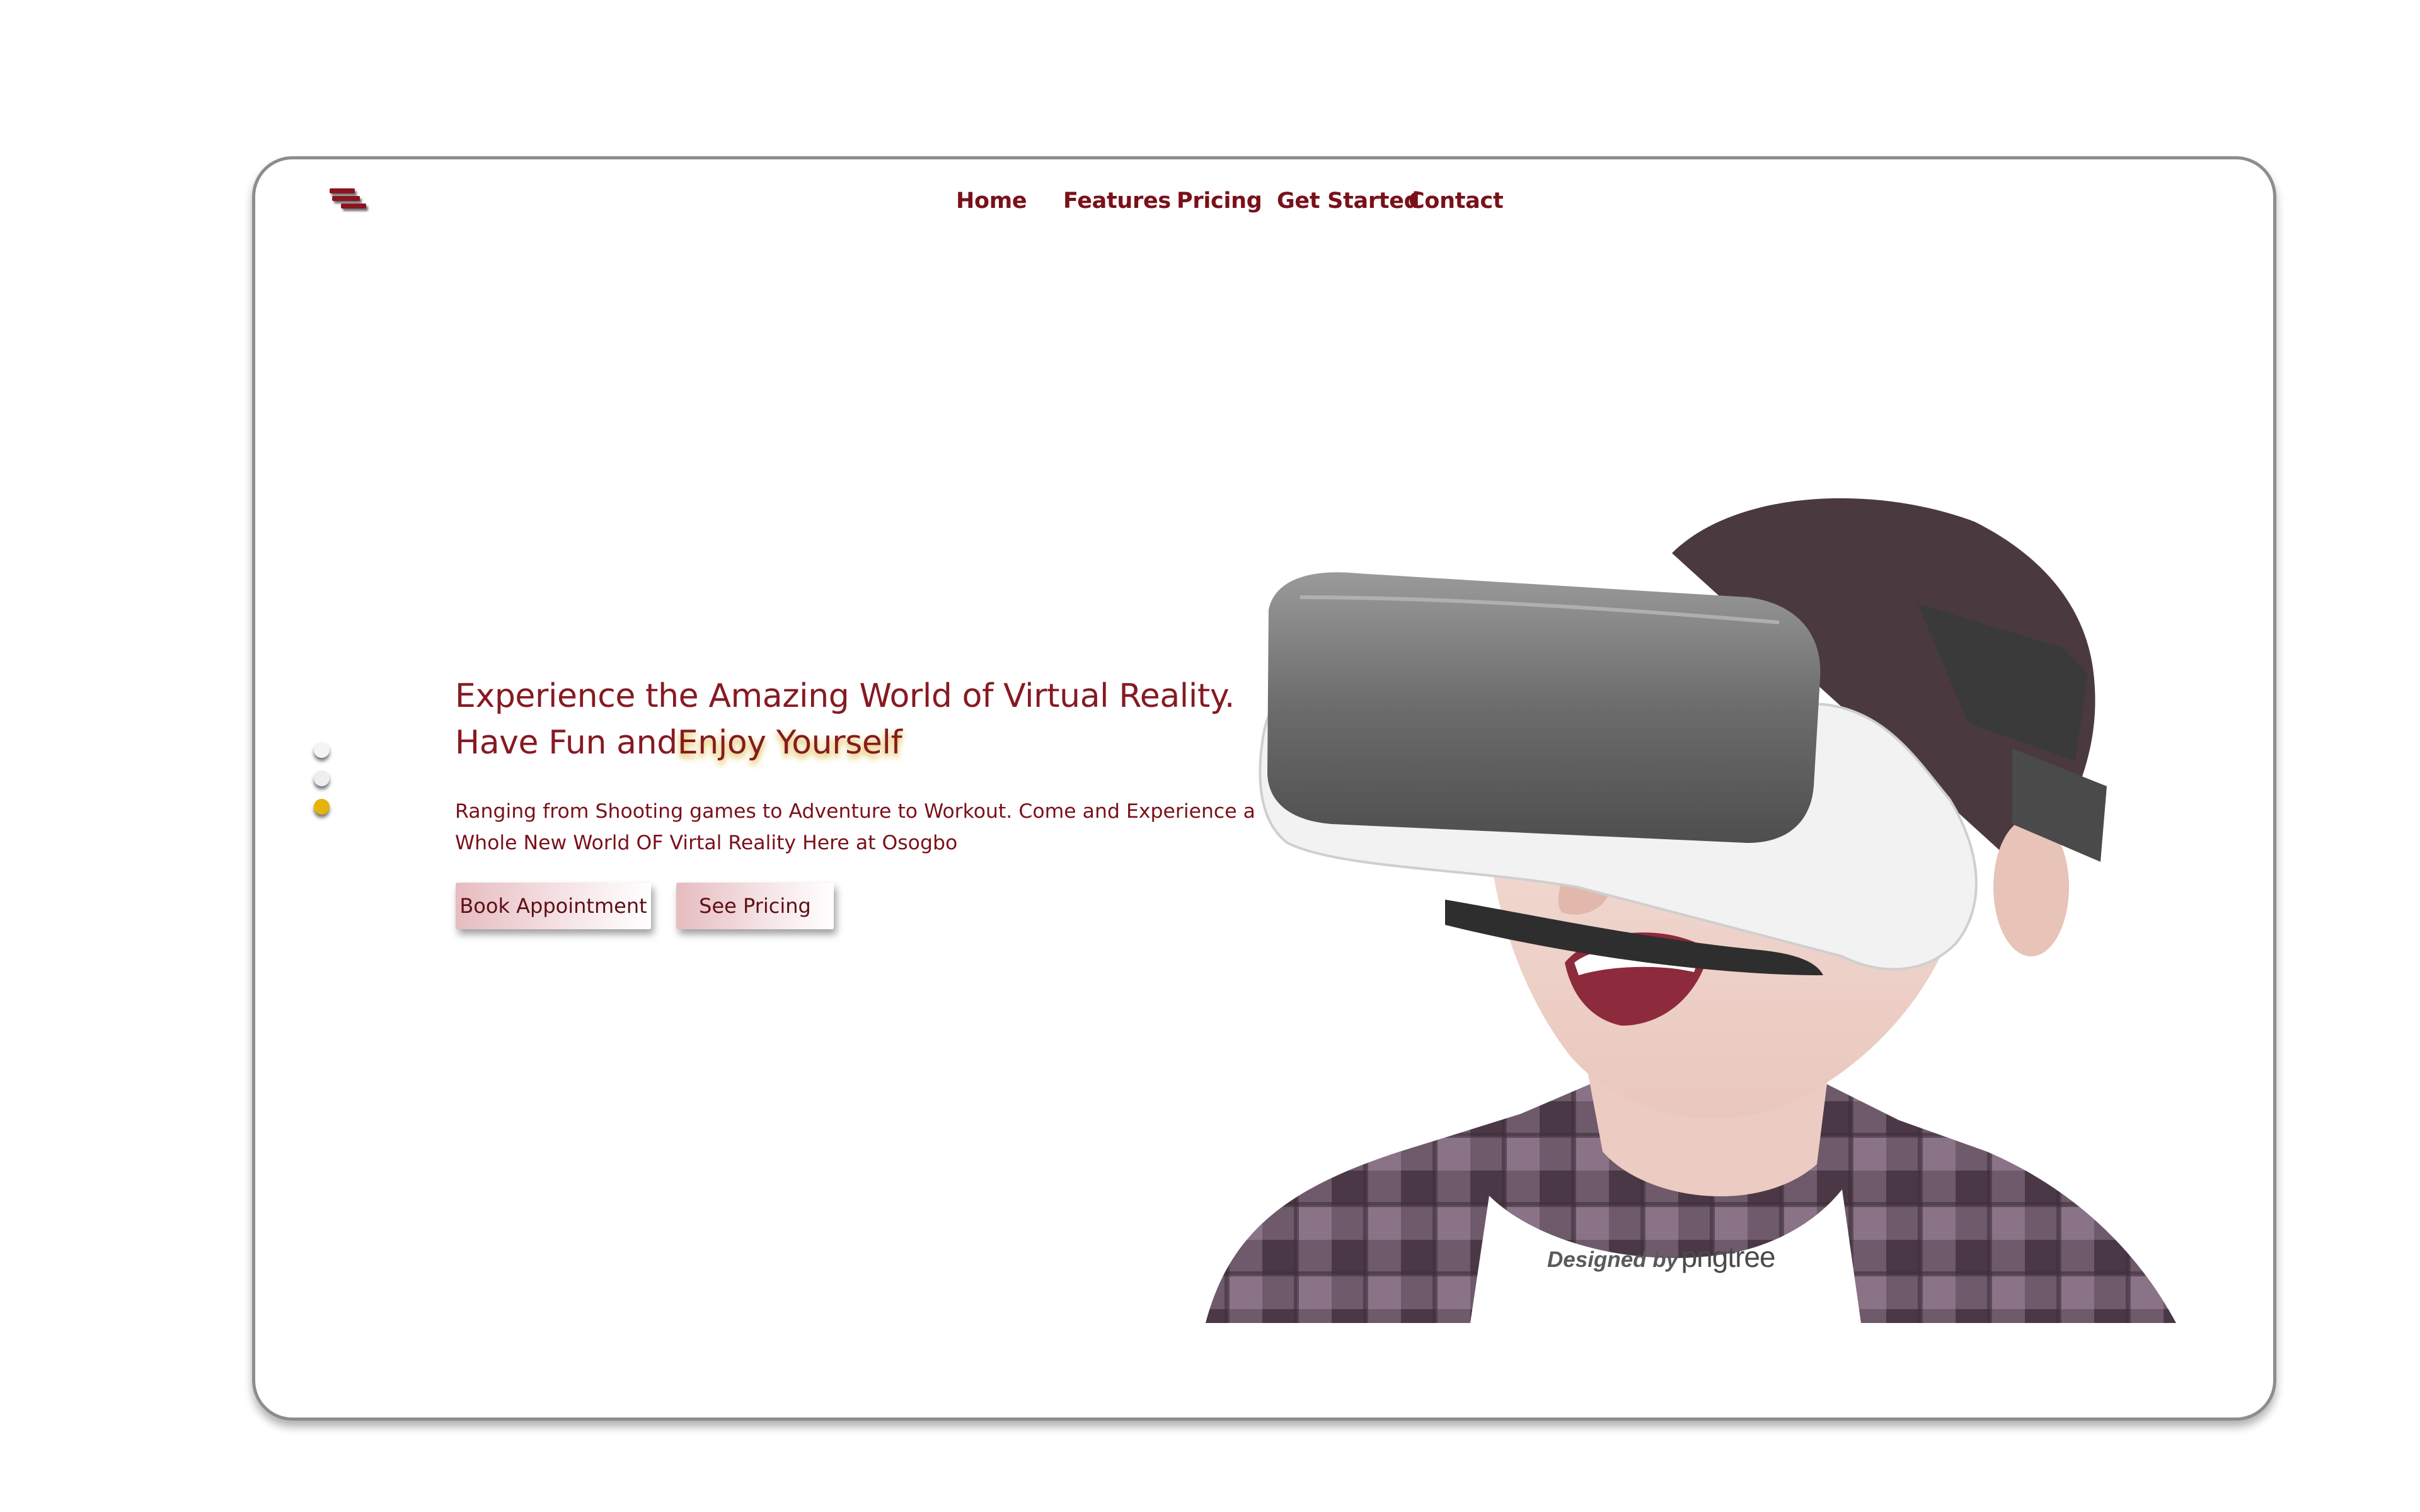 Image resolution: width=2420 pixels, height=1512 pixels. I want to click on hero-title-highlight: Enjoy Yourself, so click(789, 743).